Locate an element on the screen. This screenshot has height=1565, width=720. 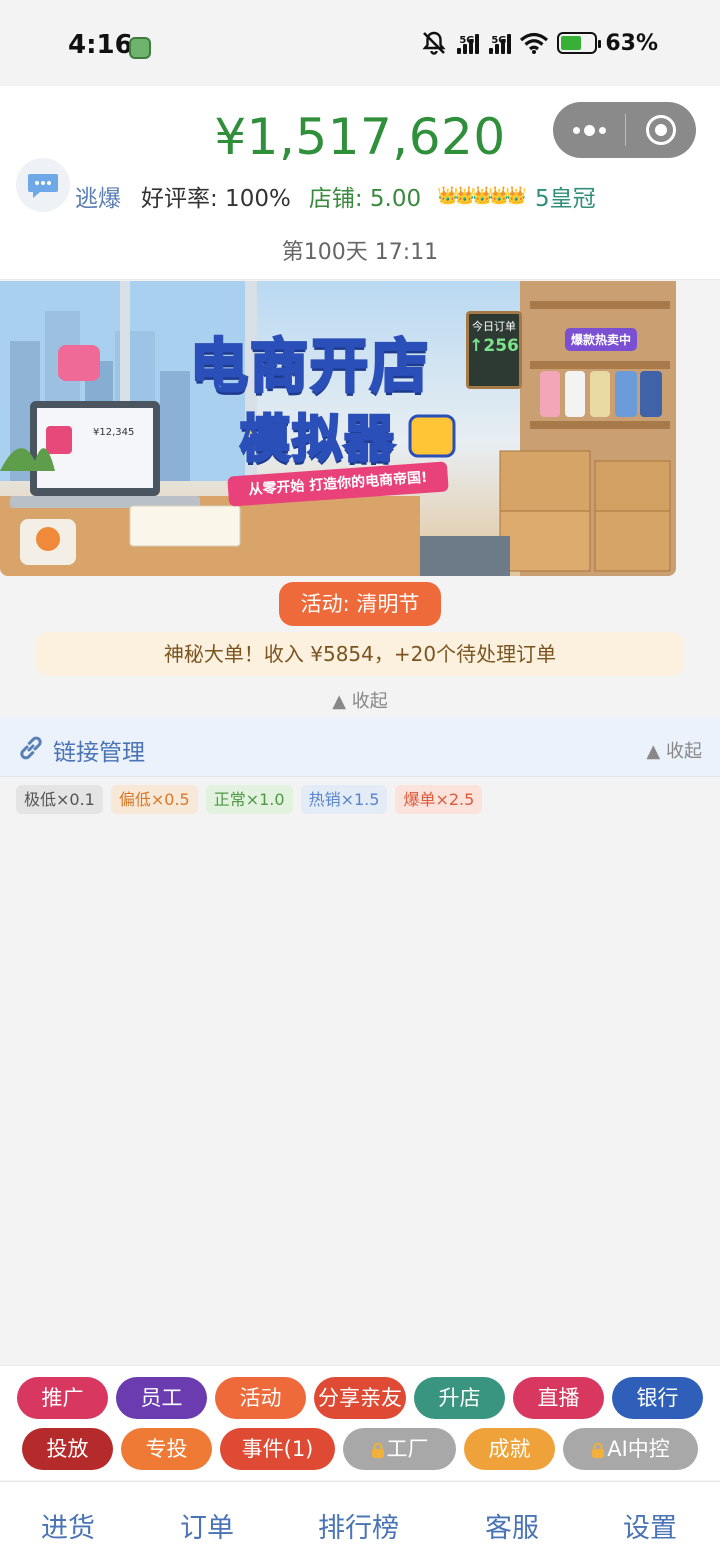
tag-explosive: 爆单×2.5 is located at coordinates (439, 799).